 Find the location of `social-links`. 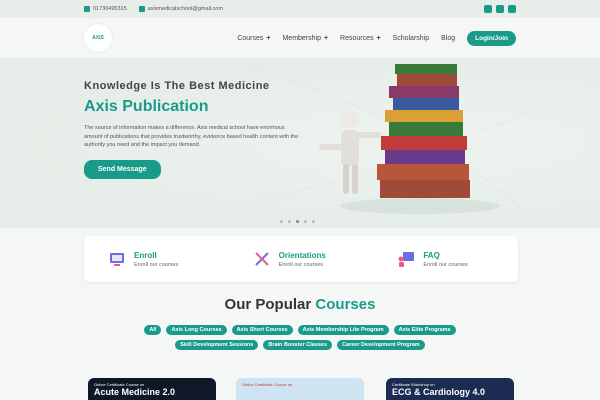

social-links is located at coordinates (500, 9).